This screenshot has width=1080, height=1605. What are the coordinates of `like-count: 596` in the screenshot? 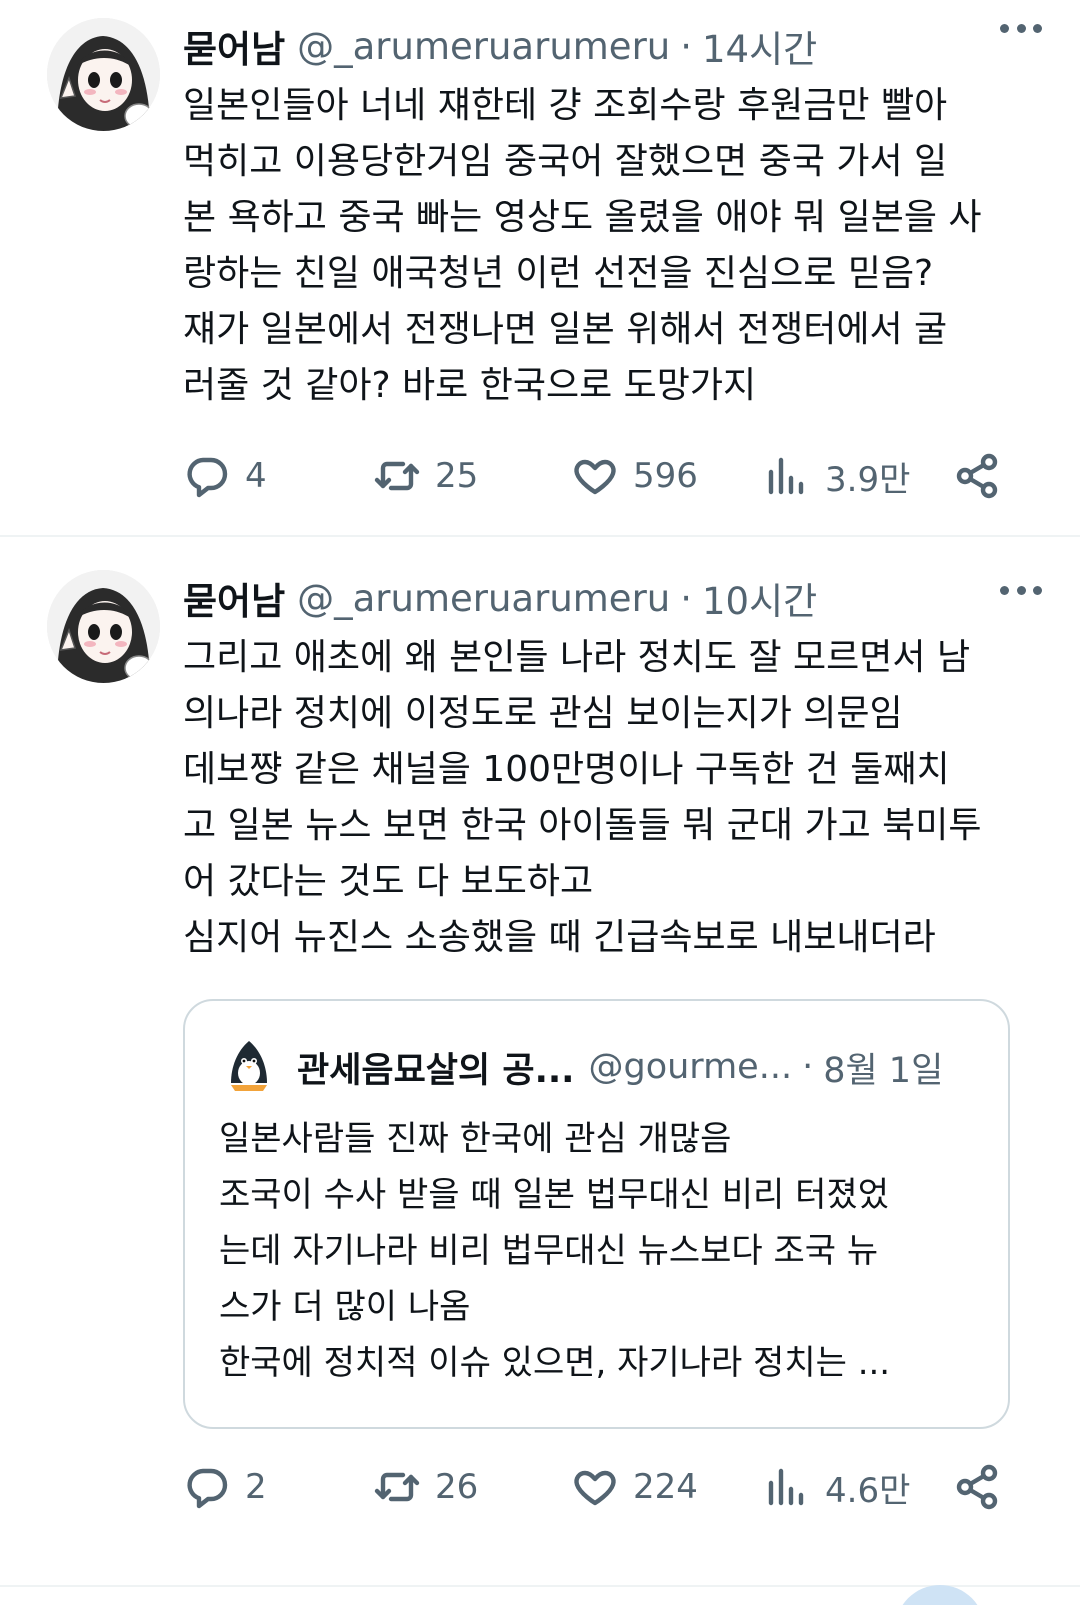 It's located at (665, 476).